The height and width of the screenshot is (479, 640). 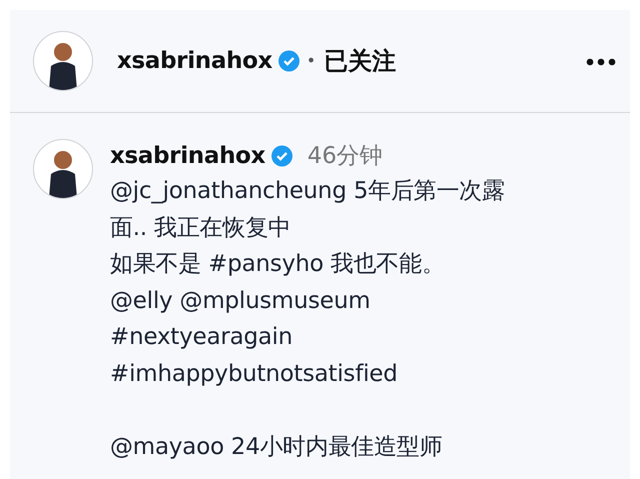 What do you see at coordinates (241, 301) in the screenshot?
I see `caption-text: @elly @mplusmuseum` at bounding box center [241, 301].